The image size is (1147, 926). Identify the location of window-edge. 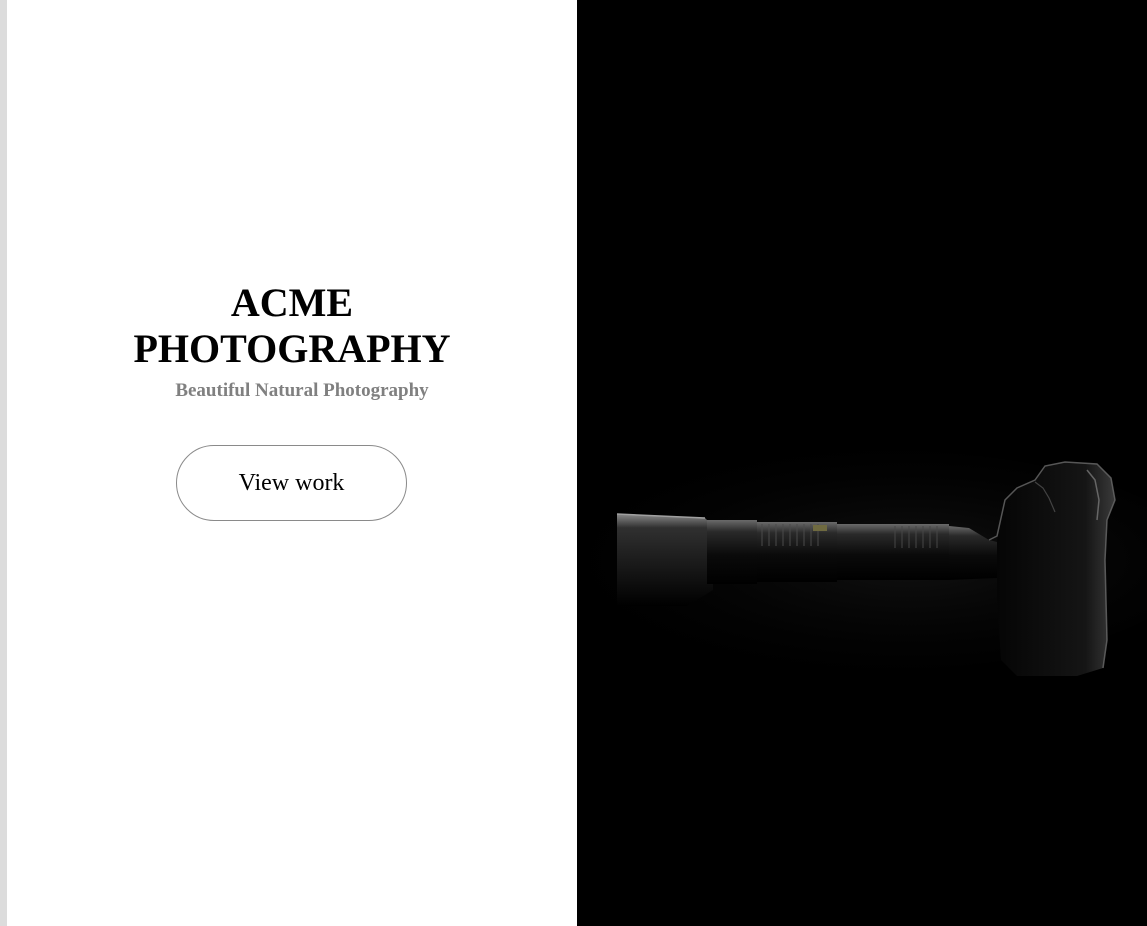
(3, 463).